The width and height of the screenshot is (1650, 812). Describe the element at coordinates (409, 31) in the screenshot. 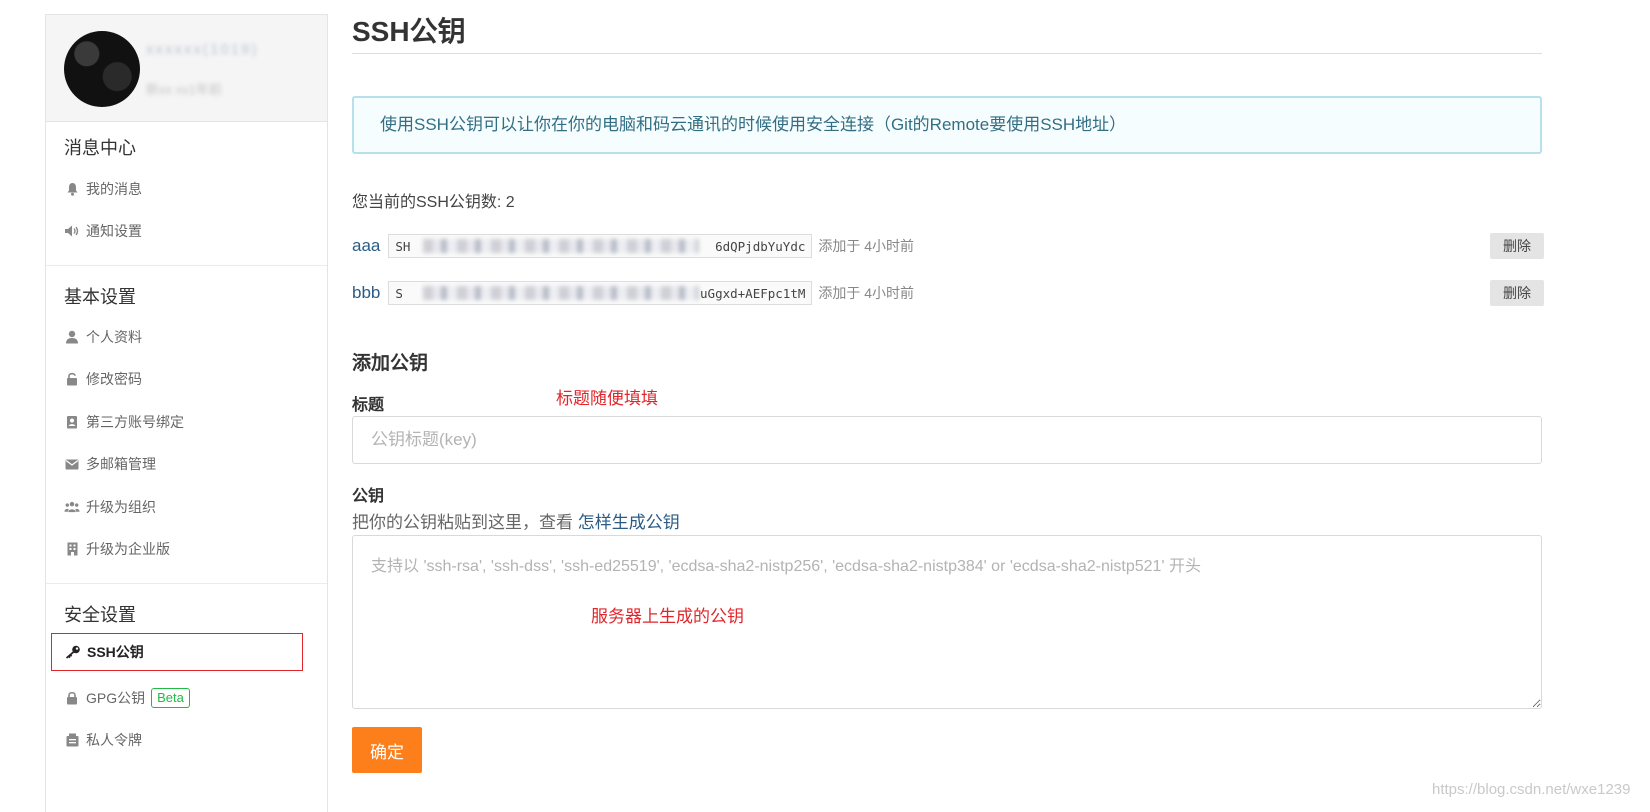

I see `page-title: SSH公钥` at that location.